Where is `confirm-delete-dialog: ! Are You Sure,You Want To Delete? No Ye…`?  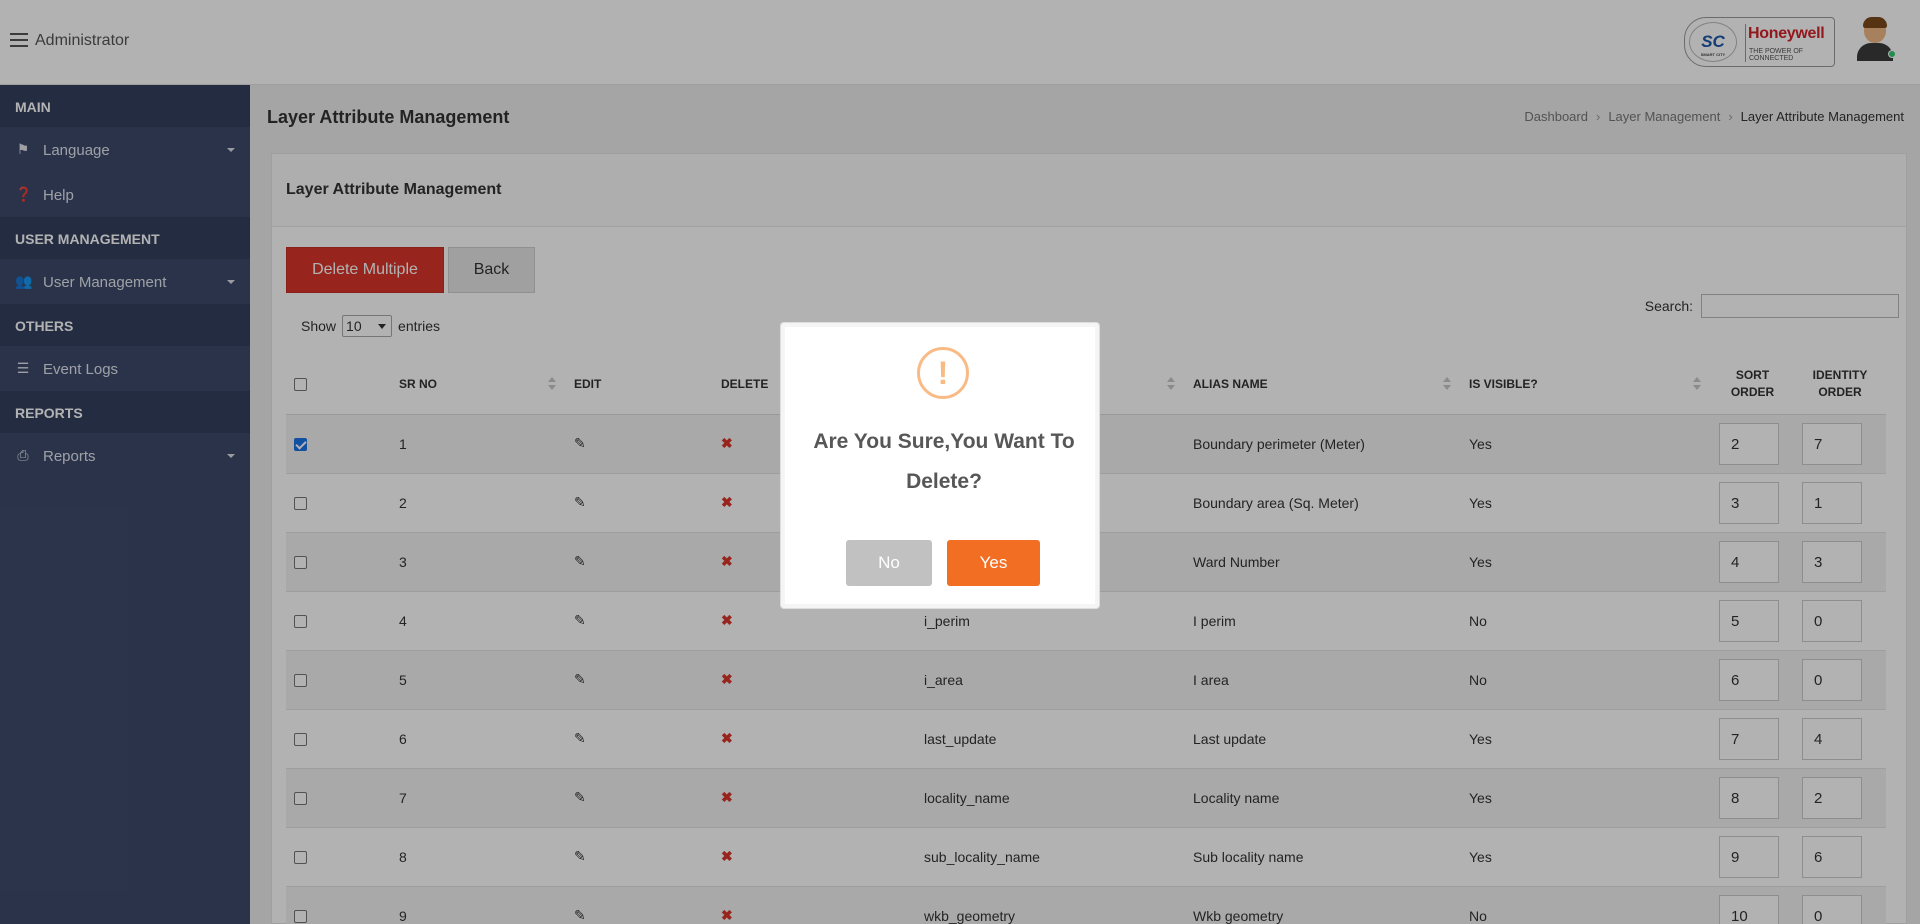 confirm-delete-dialog: ! Are You Sure,You Want To Delete? No Ye… is located at coordinates (940, 465).